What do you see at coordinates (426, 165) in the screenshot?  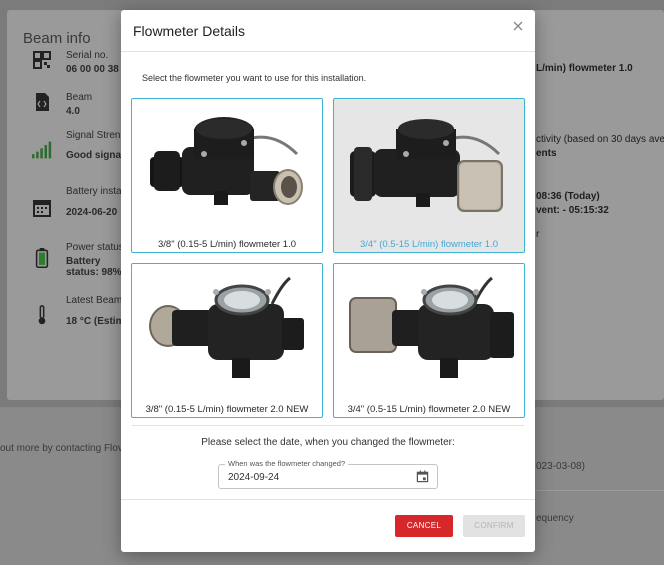 I see `flowmeter-3-4-v1-image` at bounding box center [426, 165].